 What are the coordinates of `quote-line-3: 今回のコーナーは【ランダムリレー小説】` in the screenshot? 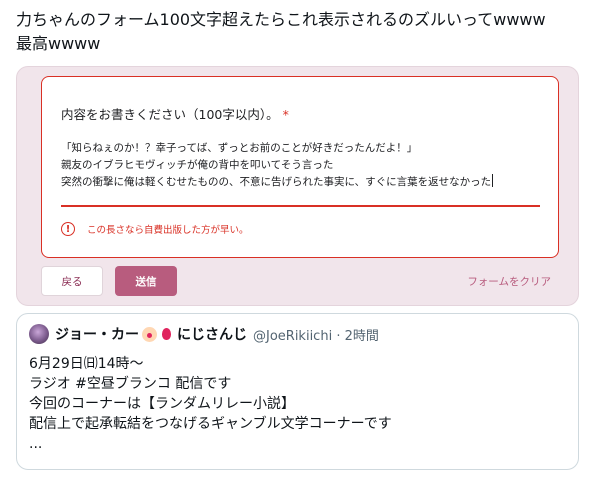 It's located at (162, 404).